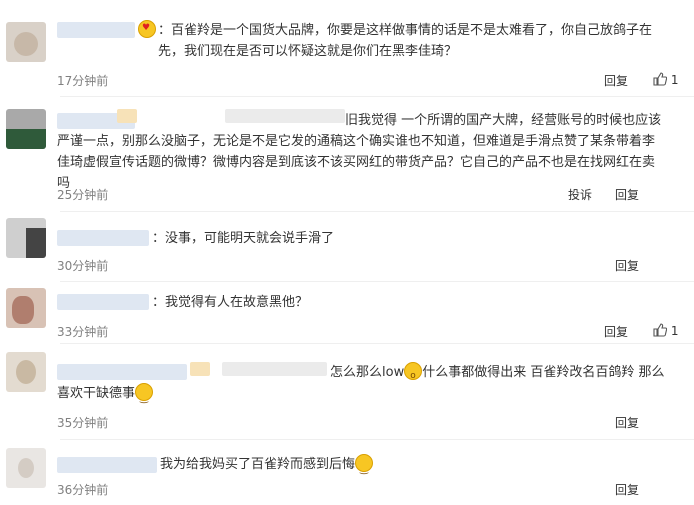 The height and width of the screenshot is (505, 694). Describe the element at coordinates (83, 81) in the screenshot. I see `comment-time: 17分钟前` at that location.